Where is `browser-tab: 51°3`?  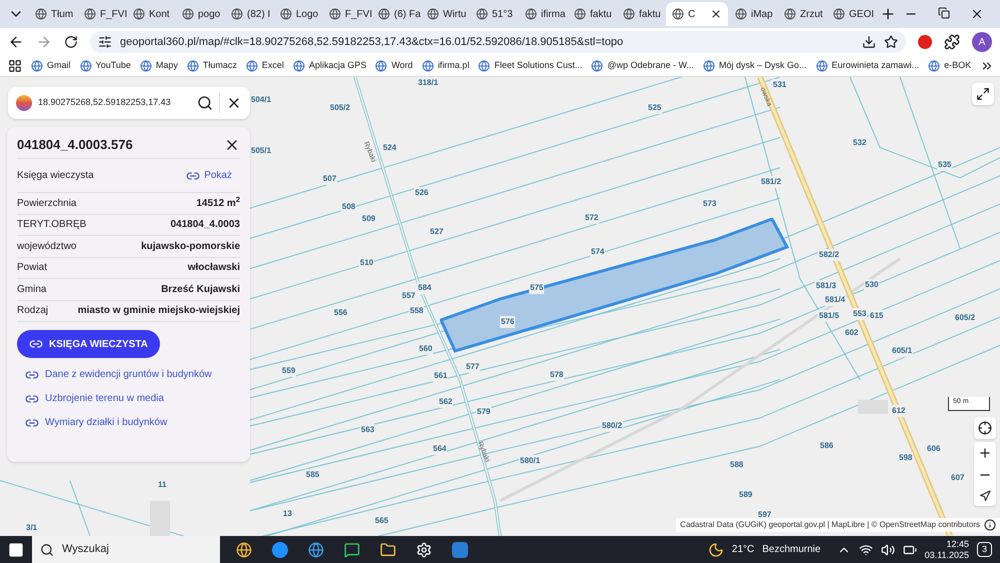
browser-tab: 51°3 is located at coordinates (494, 14).